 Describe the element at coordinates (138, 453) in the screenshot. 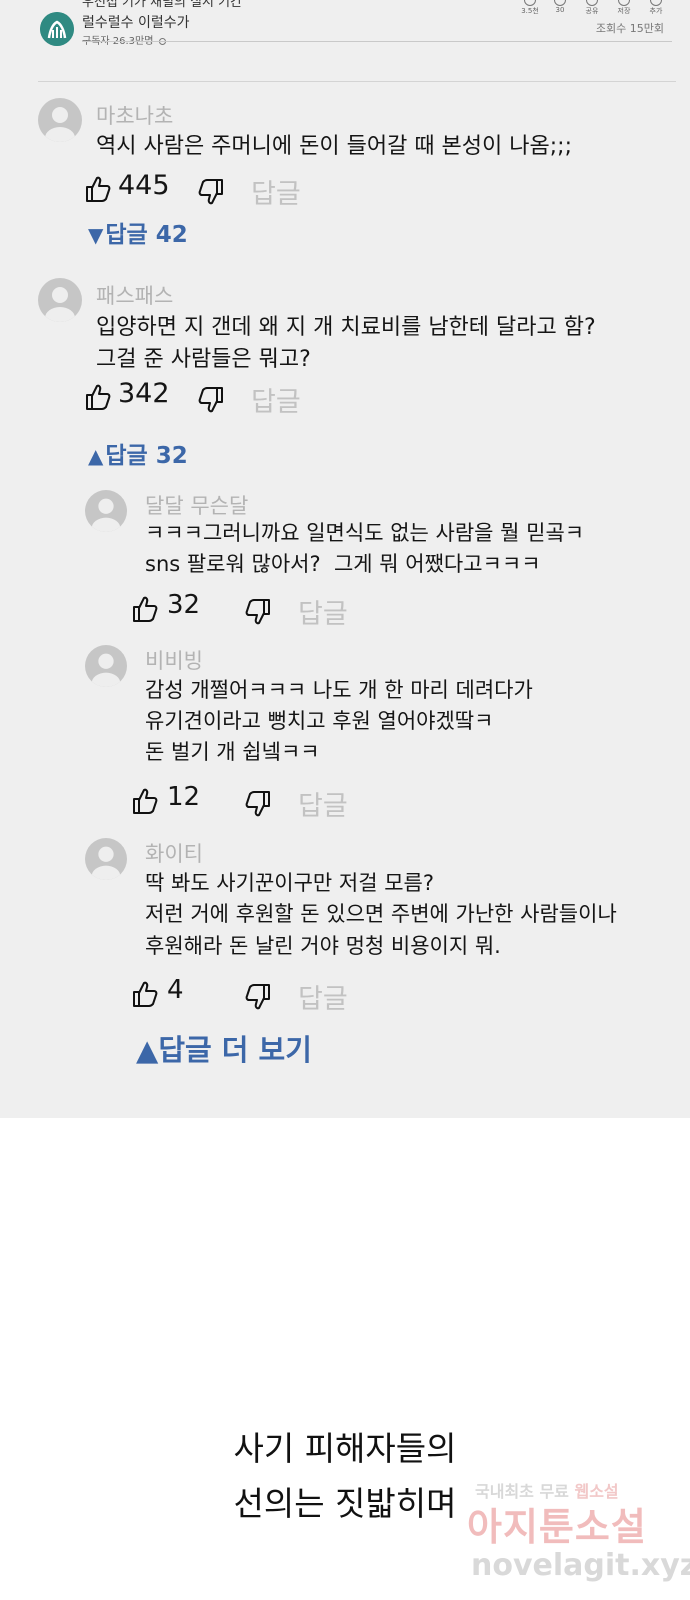

I see `replies-toggle: ▲답글 32` at that location.